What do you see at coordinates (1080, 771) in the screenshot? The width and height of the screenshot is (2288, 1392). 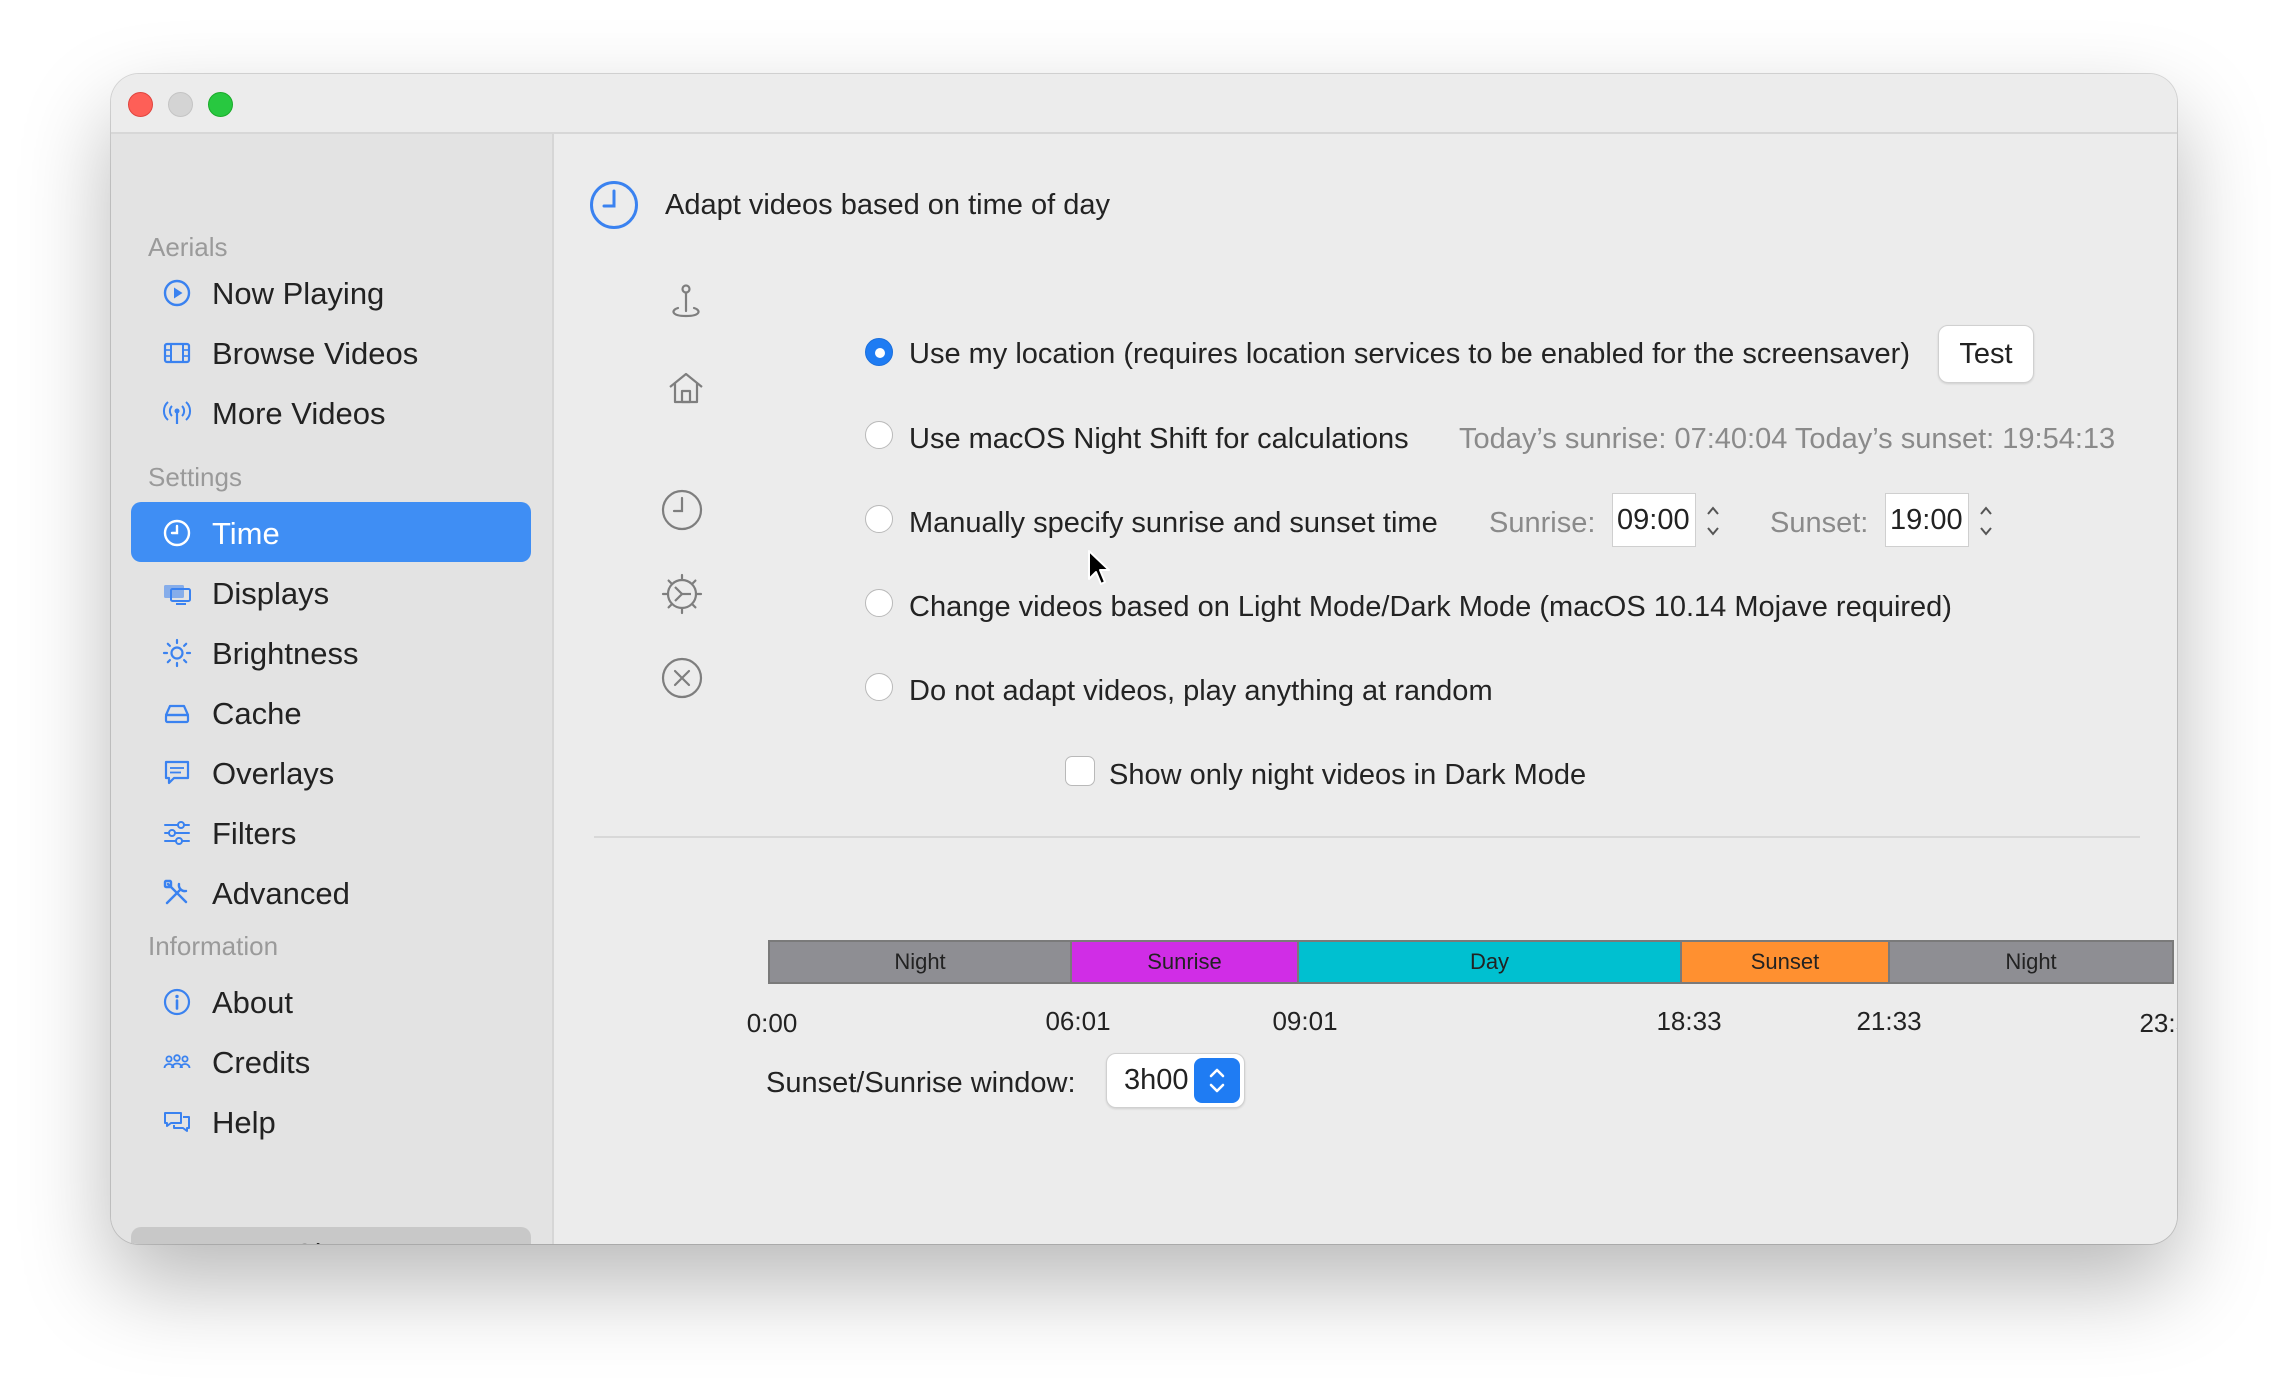 I see `night-only-checkbox` at bounding box center [1080, 771].